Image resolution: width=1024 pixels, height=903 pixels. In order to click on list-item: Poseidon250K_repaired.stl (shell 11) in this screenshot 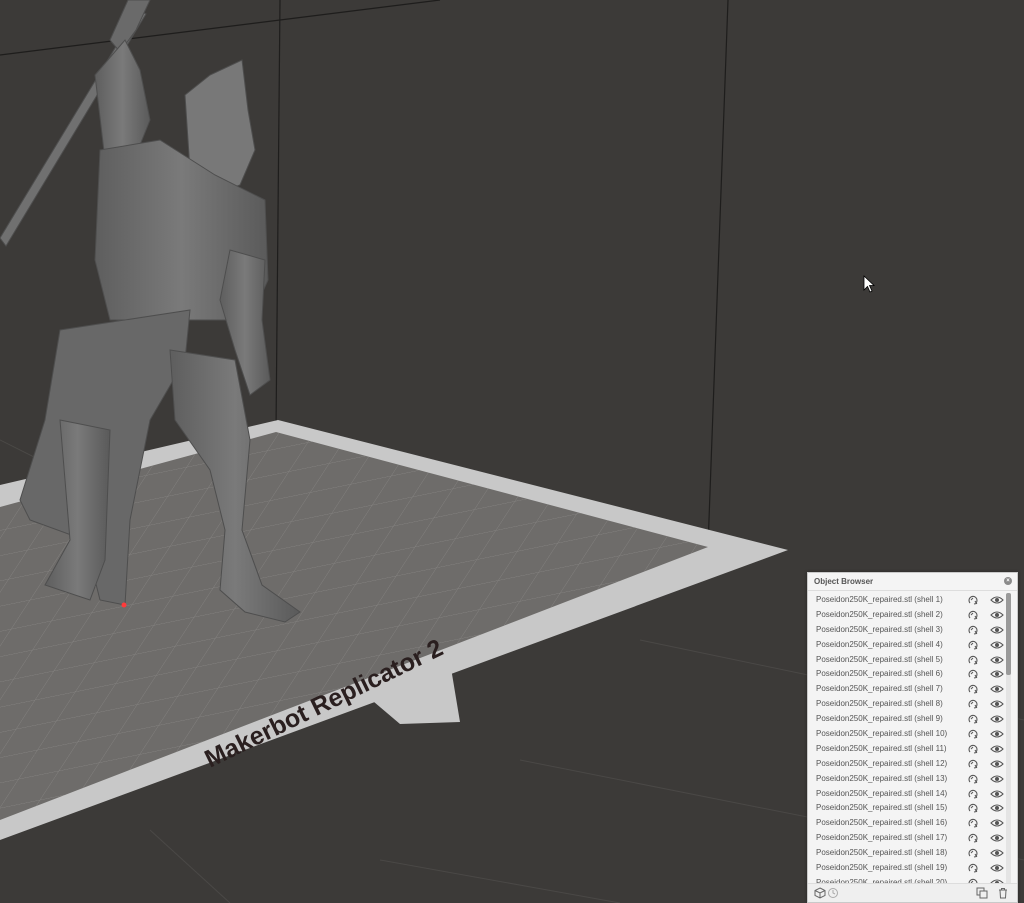, I will do `click(908, 749)`.